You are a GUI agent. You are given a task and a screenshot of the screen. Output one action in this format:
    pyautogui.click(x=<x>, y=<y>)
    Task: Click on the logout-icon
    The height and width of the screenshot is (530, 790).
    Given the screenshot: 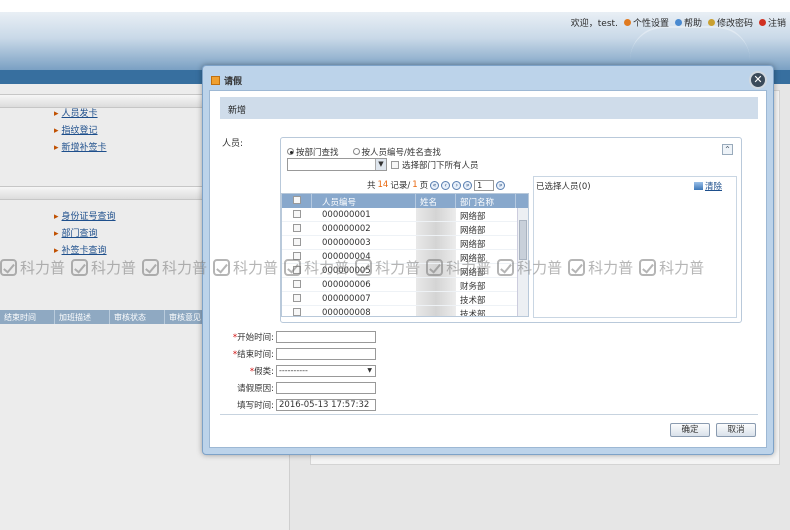 What is the action you would take?
    pyautogui.click(x=762, y=22)
    